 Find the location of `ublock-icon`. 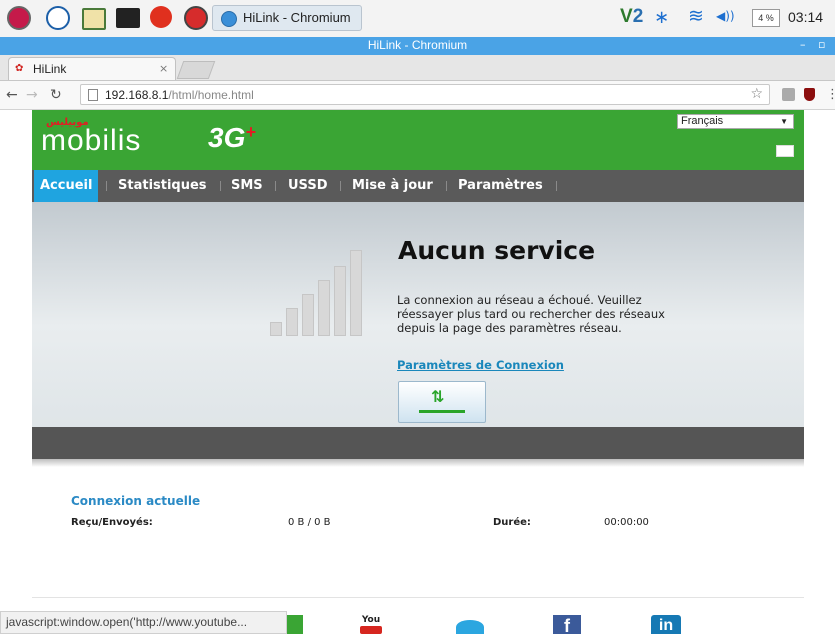

ublock-icon is located at coordinates (809, 94).